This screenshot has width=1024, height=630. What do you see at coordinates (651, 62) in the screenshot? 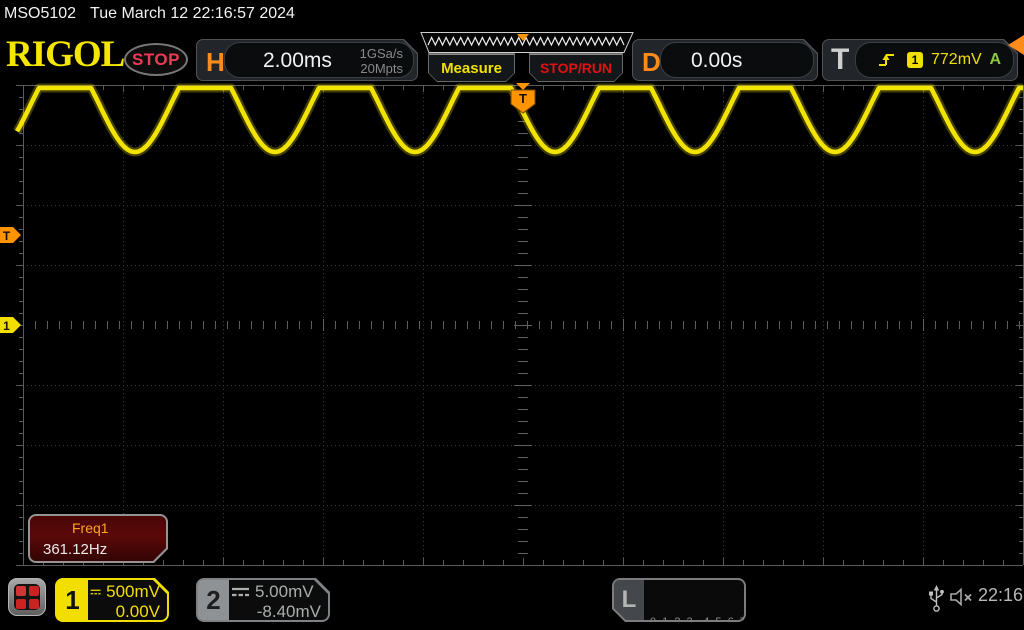
I see `delay-label: D` at bounding box center [651, 62].